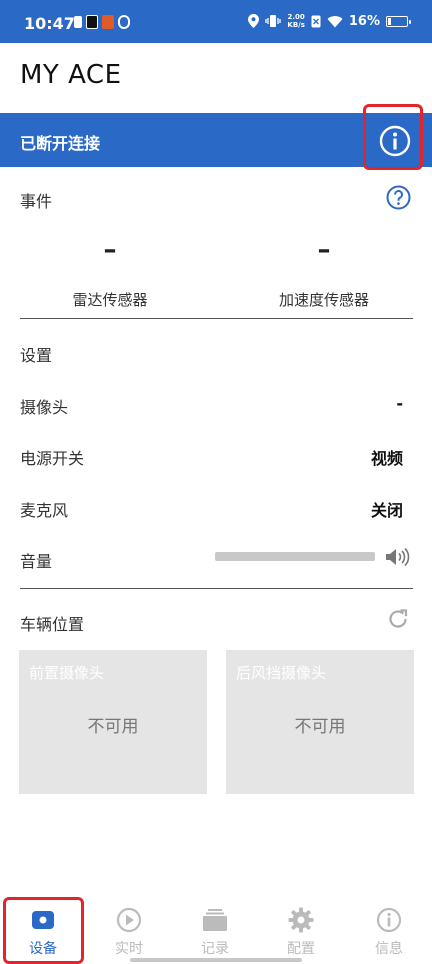  I want to click on play-icon, so click(129, 920).